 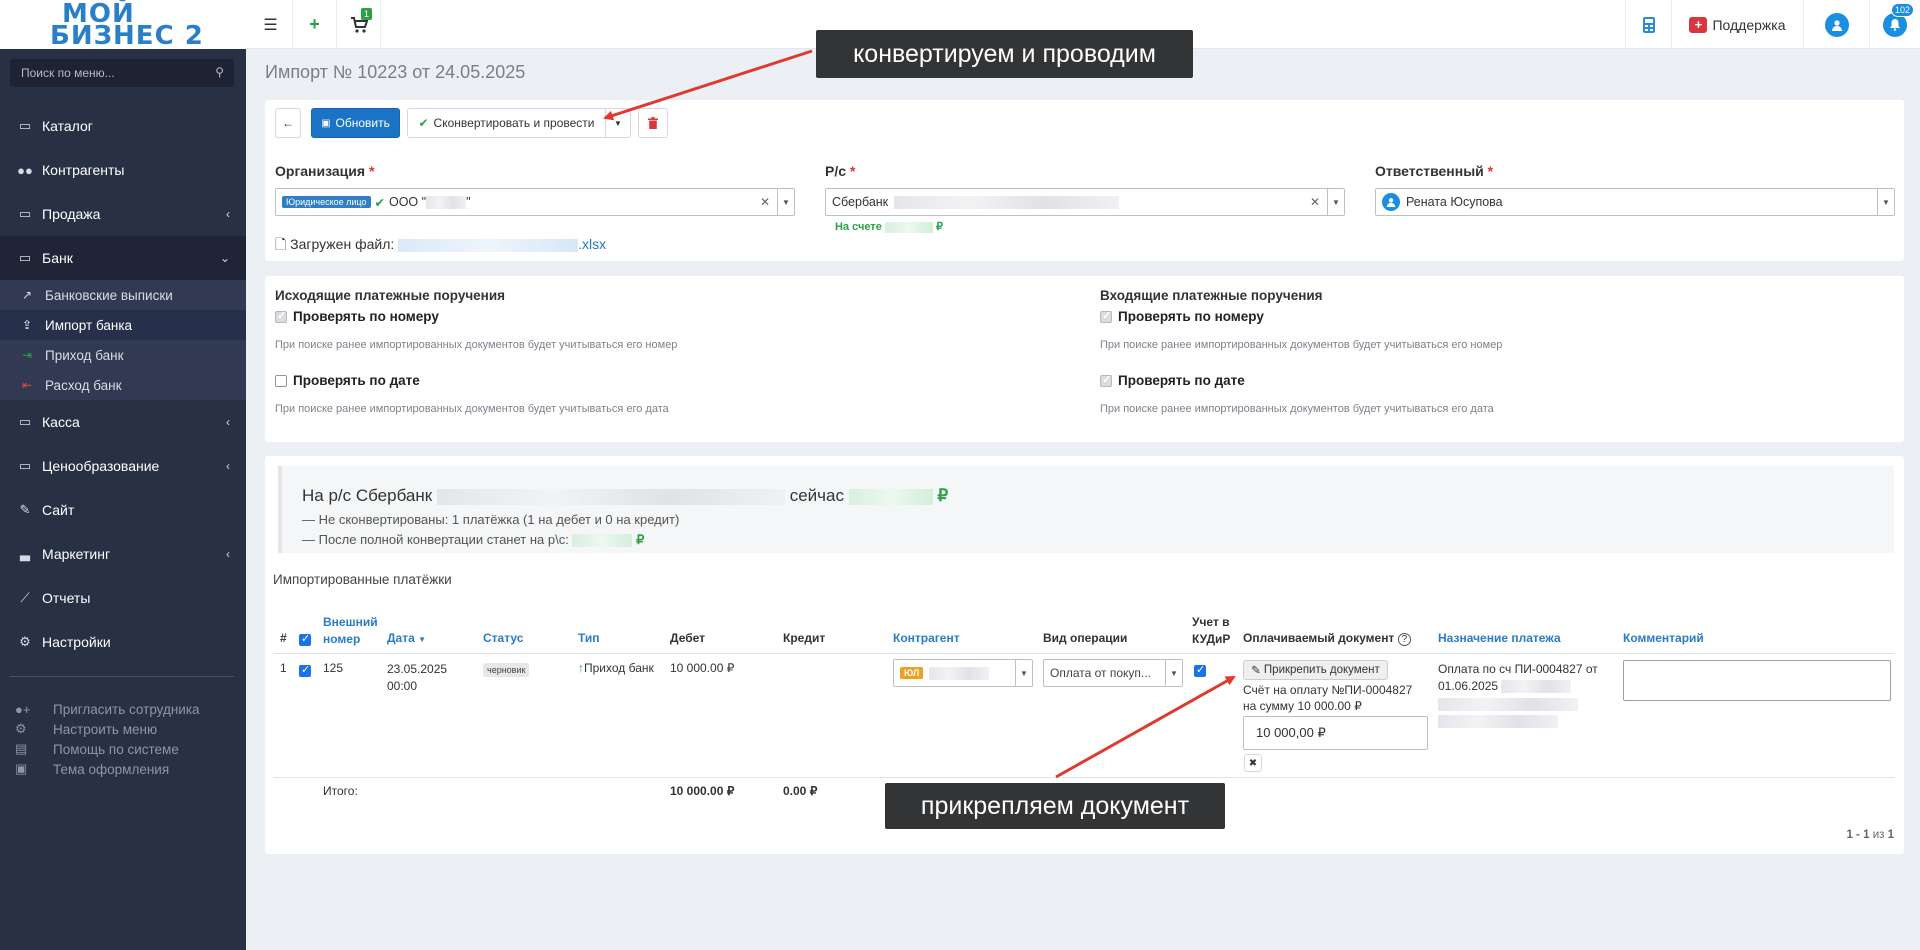 I want to click on annotation-arrow-top, so click(x=708, y=85).